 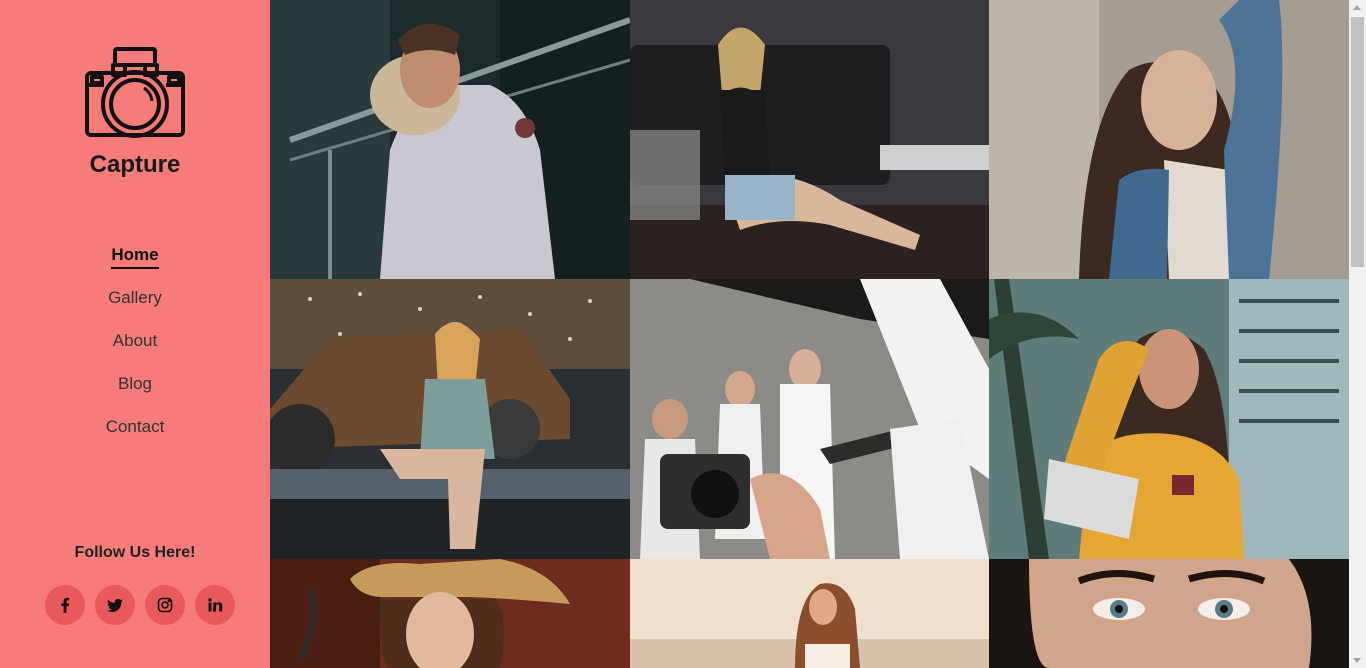 I want to click on nav-item-contact: Contact, so click(x=135, y=437).